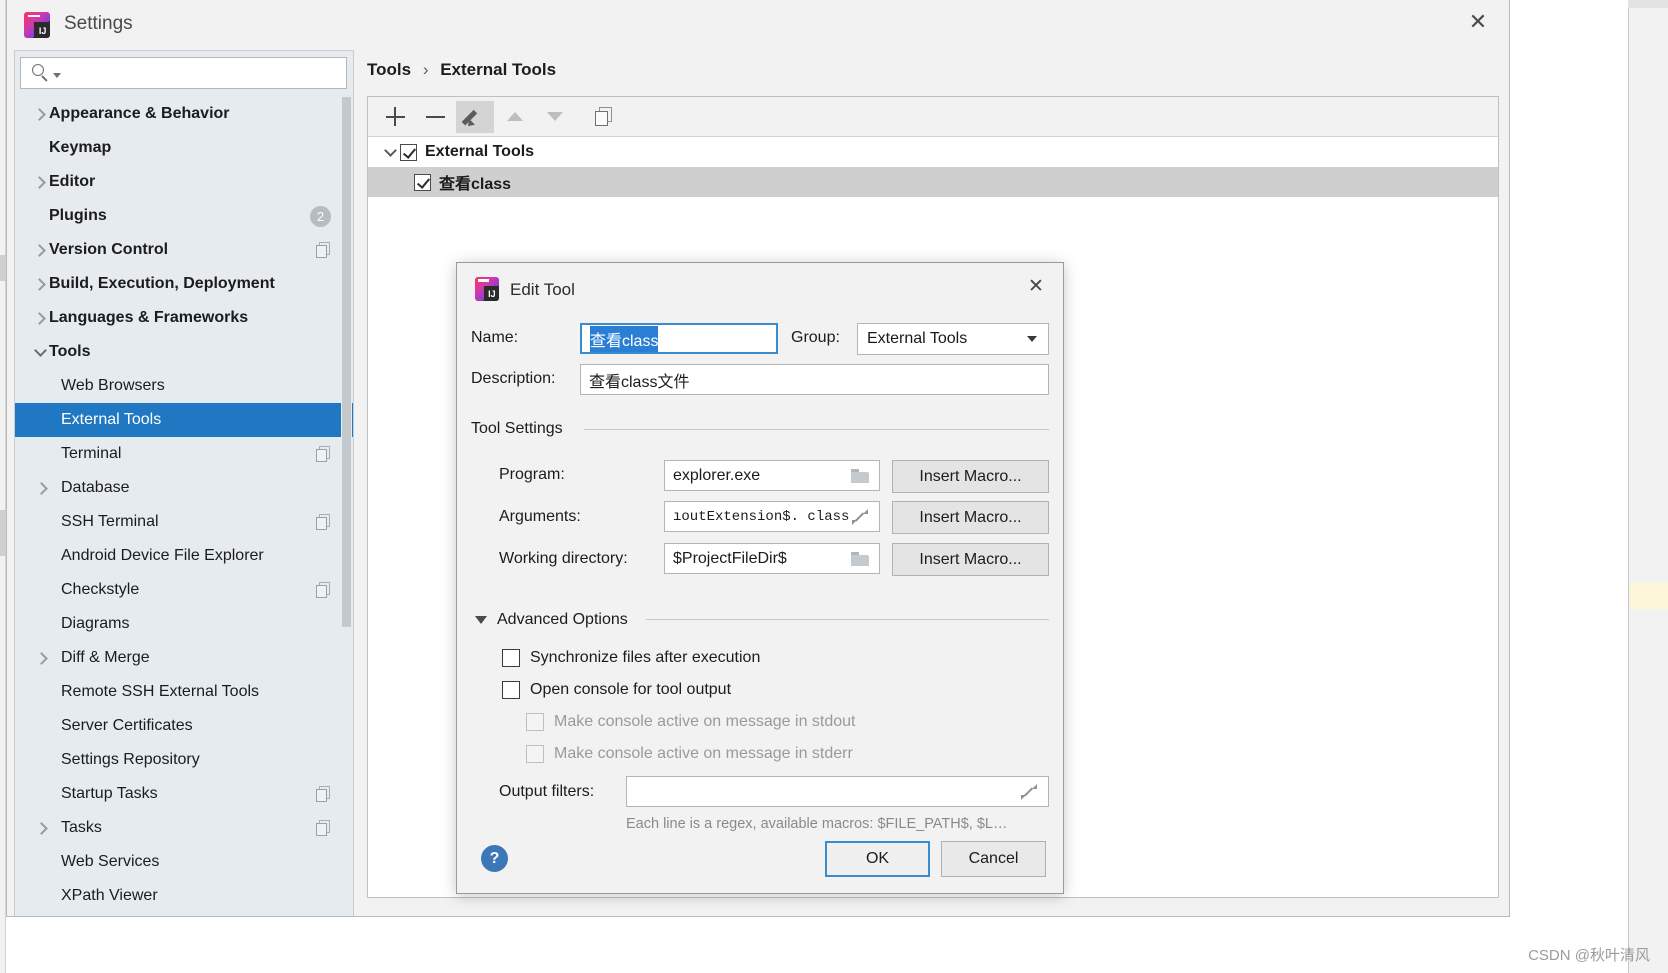 The height and width of the screenshot is (973, 1668). I want to click on copy-button, so click(603, 117).